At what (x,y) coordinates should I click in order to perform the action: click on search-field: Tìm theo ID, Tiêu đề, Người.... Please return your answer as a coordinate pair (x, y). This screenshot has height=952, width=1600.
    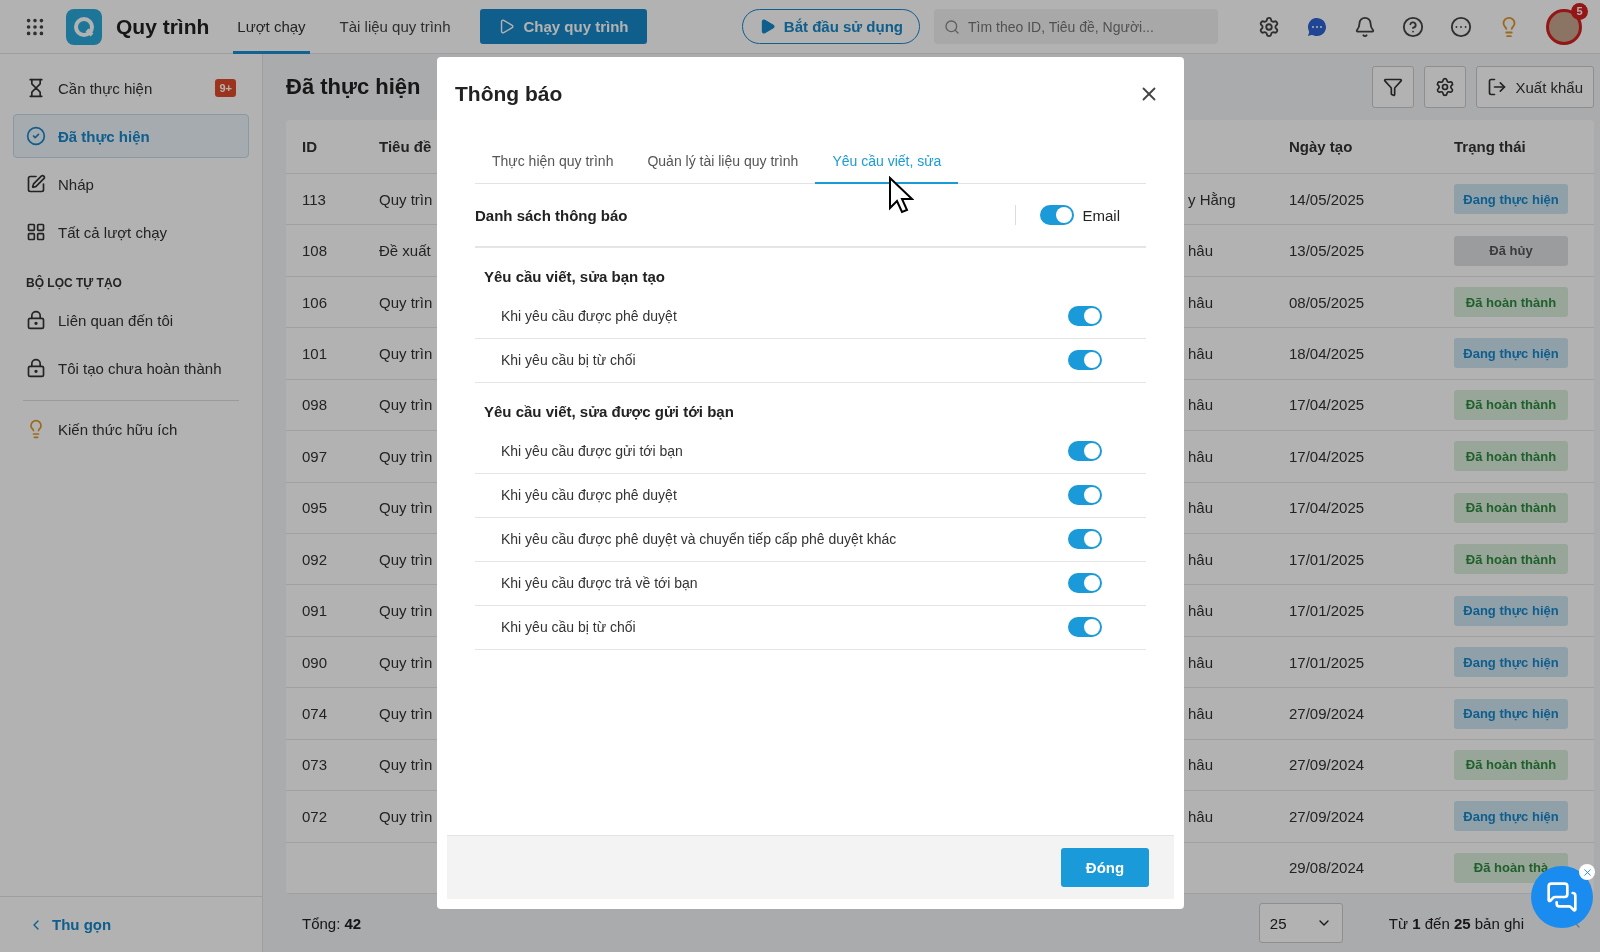
    Looking at the image, I should click on (1076, 26).